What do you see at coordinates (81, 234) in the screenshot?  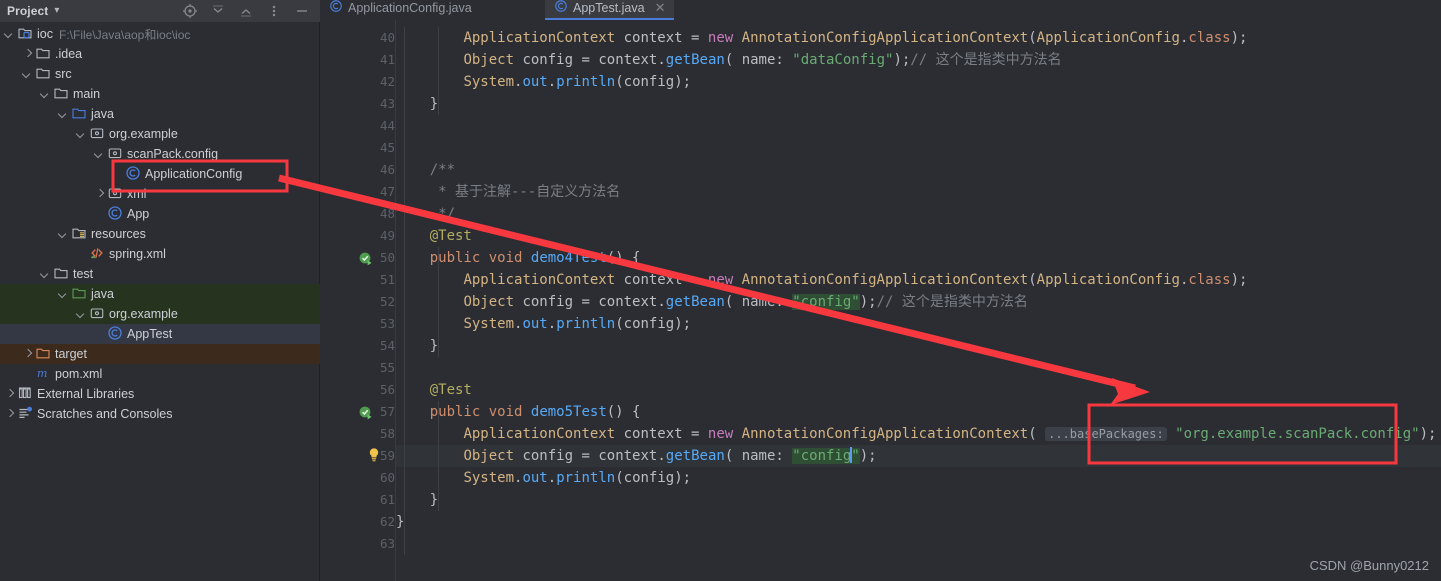 I see `resource-root-icon` at bounding box center [81, 234].